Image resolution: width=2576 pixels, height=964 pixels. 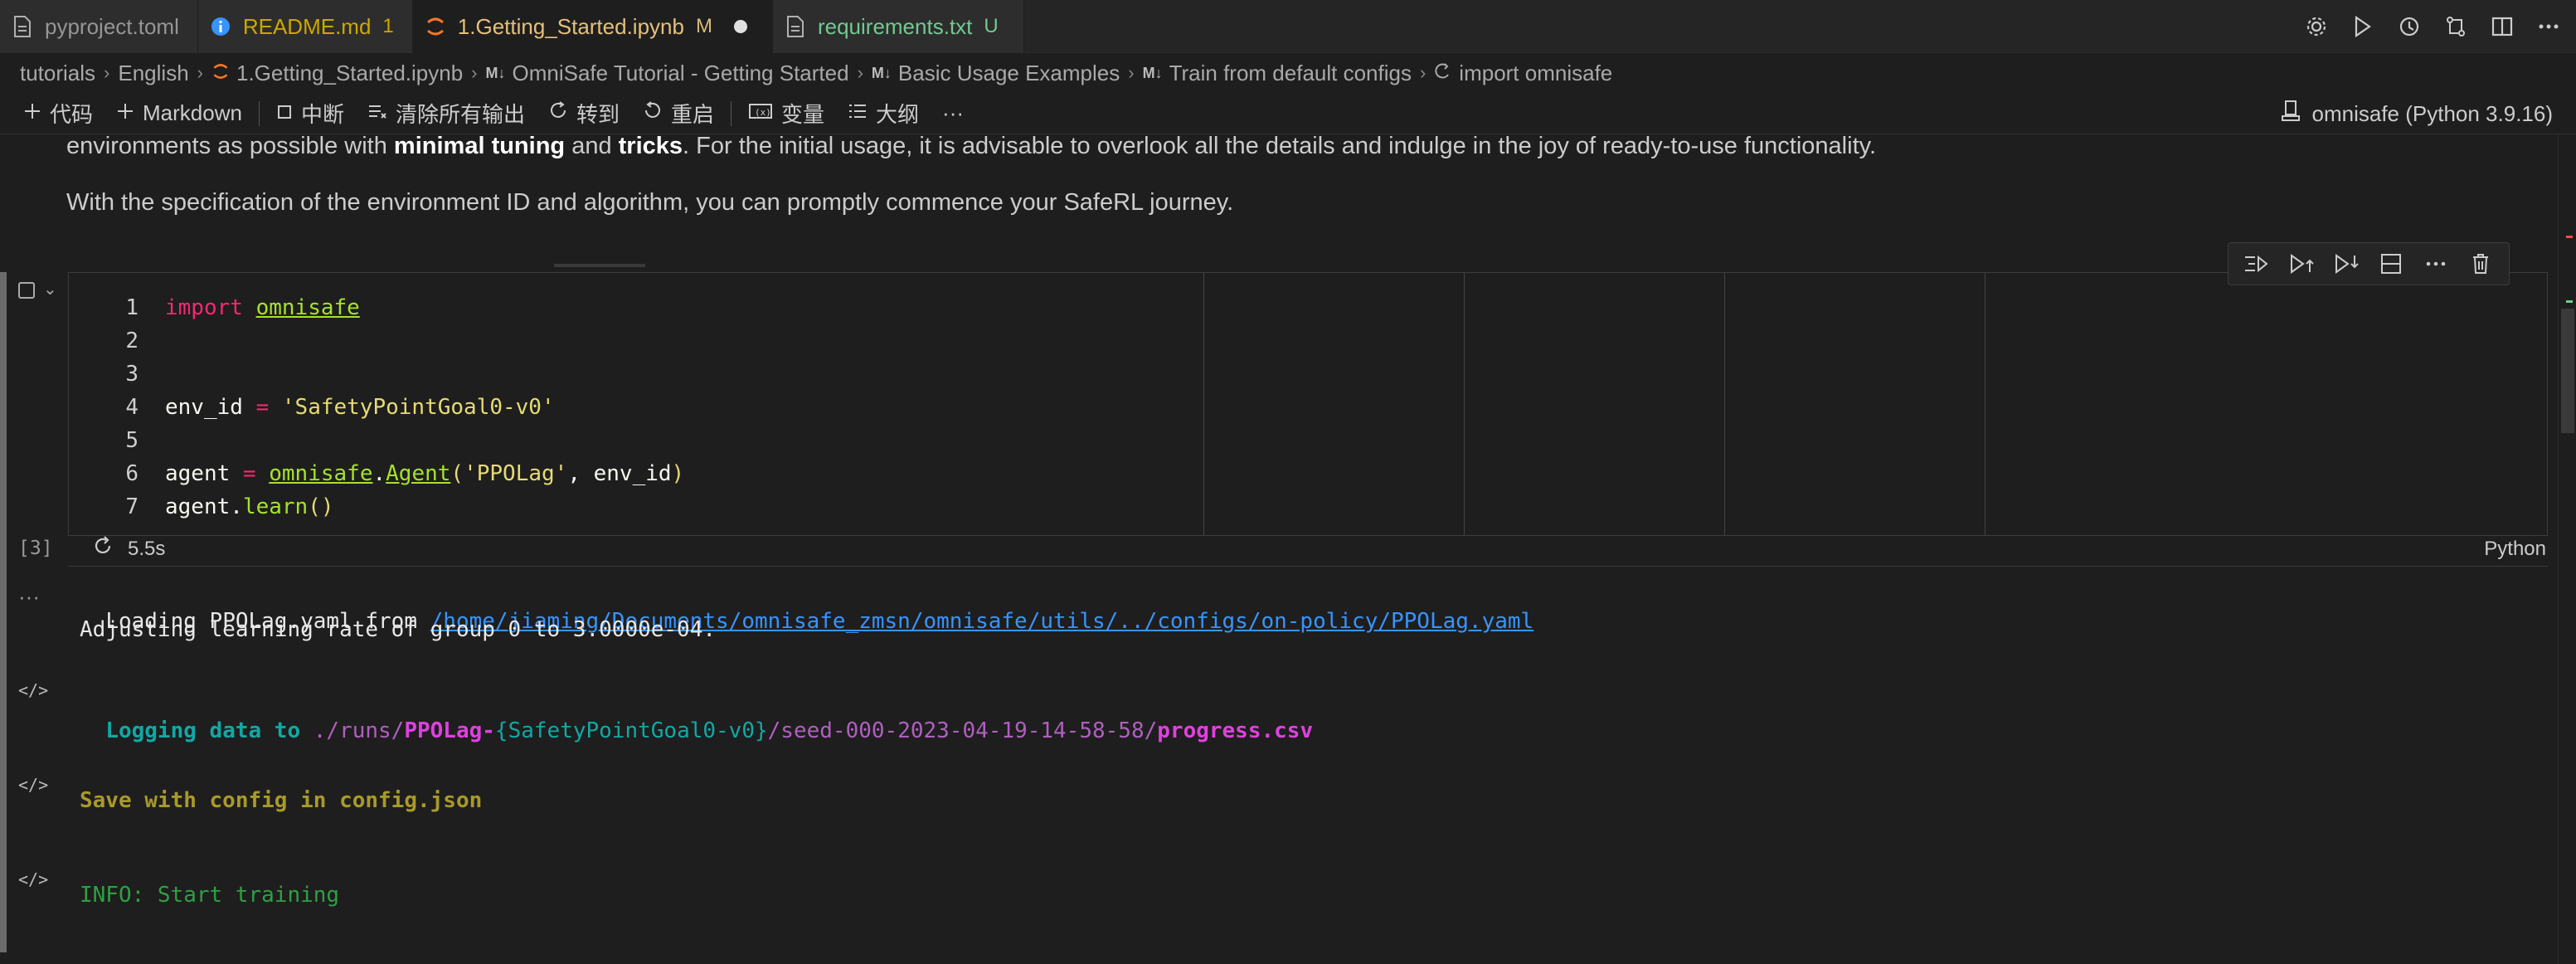 What do you see at coordinates (480, 146) in the screenshot?
I see `md-bold: minimal tuning` at bounding box center [480, 146].